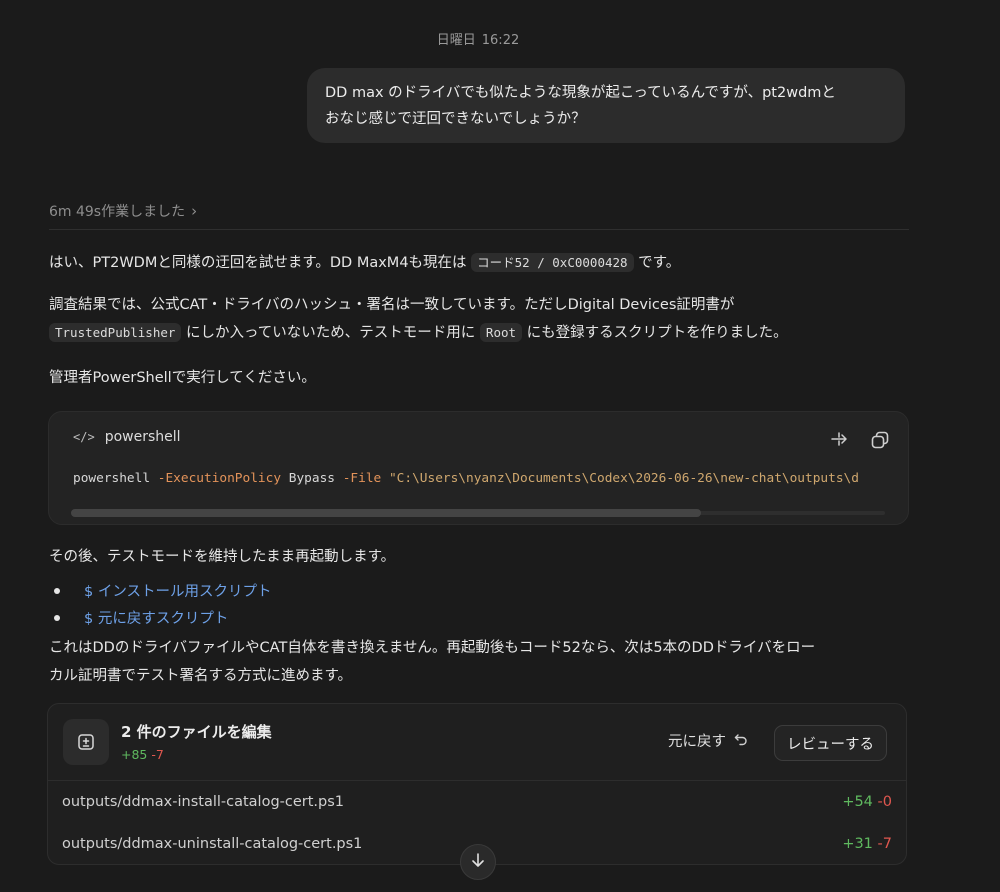 This screenshot has height=892, width=1000. I want to click on code-icon: </>, so click(84, 437).